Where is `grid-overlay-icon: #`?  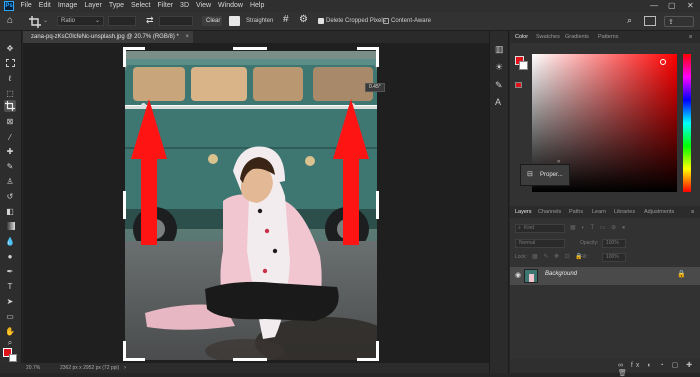 grid-overlay-icon: # is located at coordinates (286, 19).